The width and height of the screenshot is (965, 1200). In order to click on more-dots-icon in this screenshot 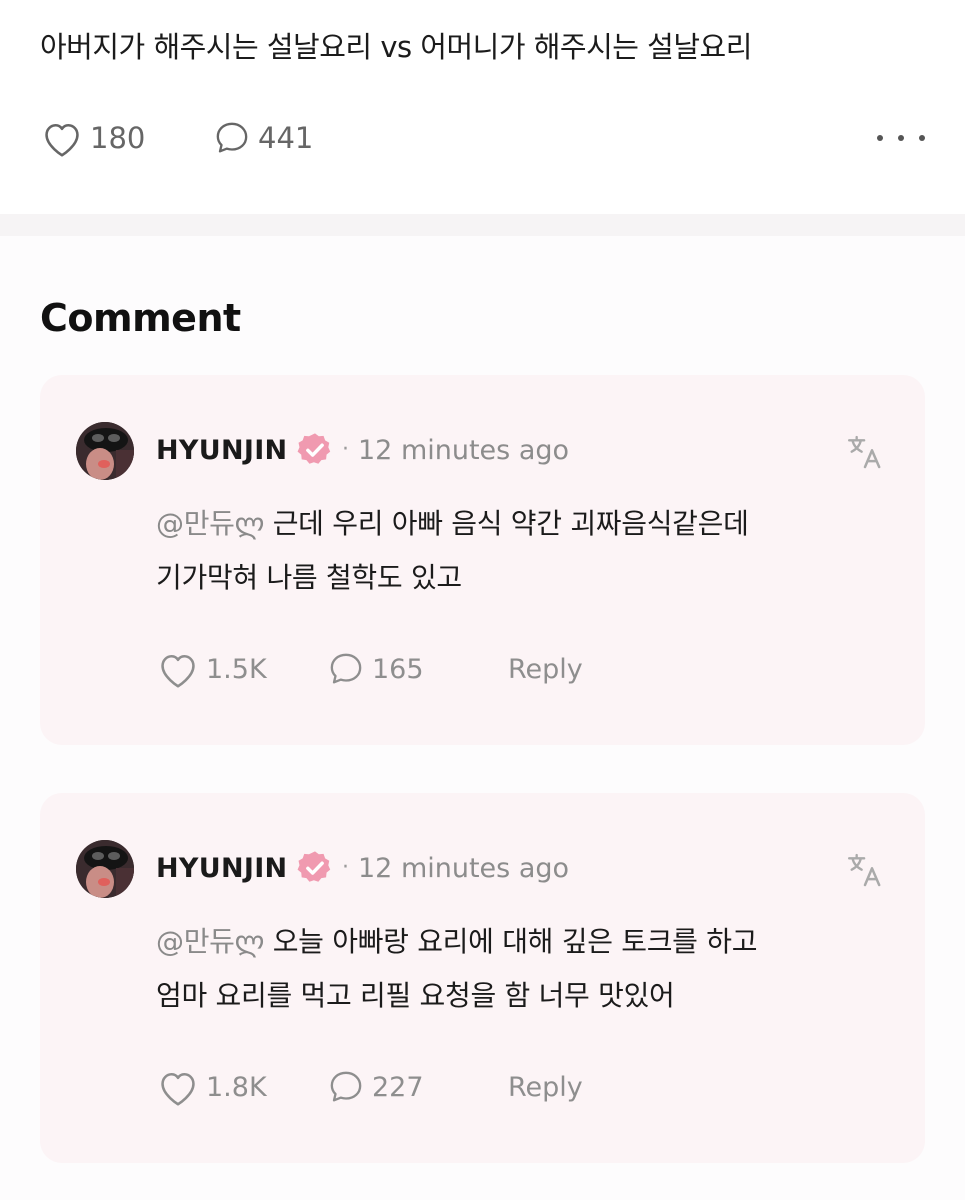, I will do `click(880, 138)`.